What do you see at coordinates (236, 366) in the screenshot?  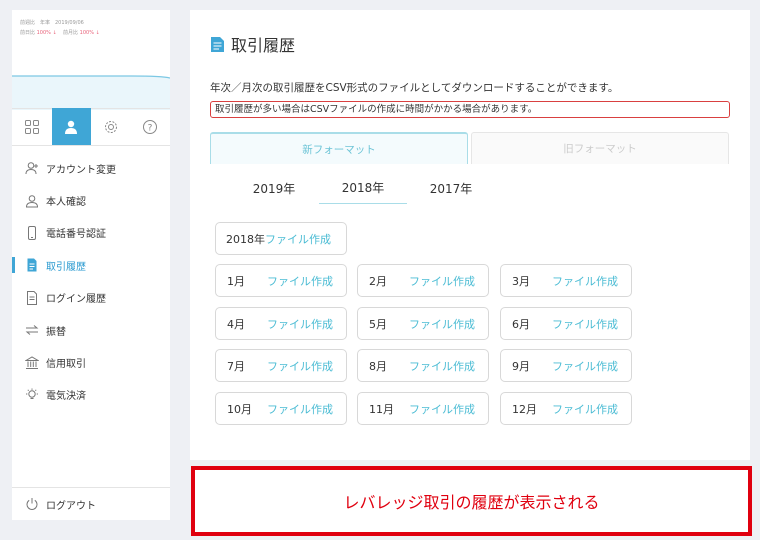 I see `month-label: 7月` at bounding box center [236, 366].